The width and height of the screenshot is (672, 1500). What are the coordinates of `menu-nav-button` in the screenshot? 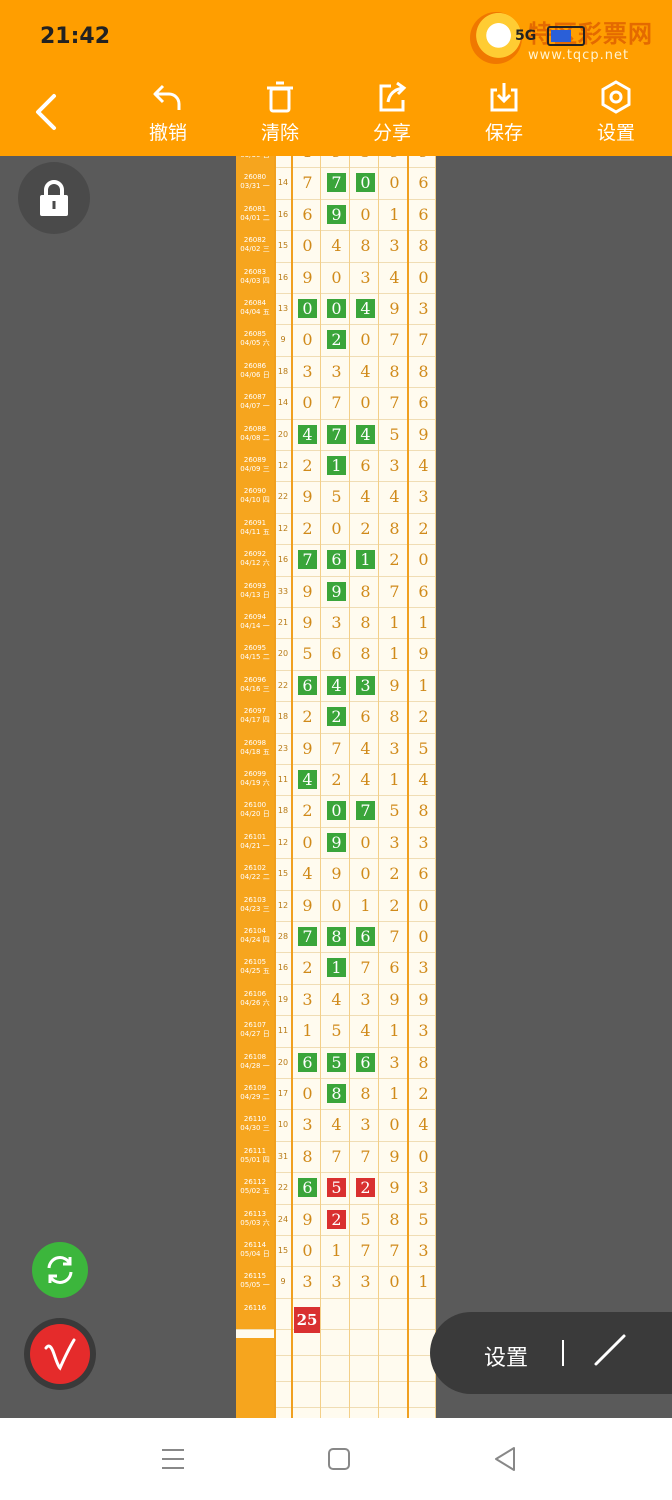 It's located at (173, 1459).